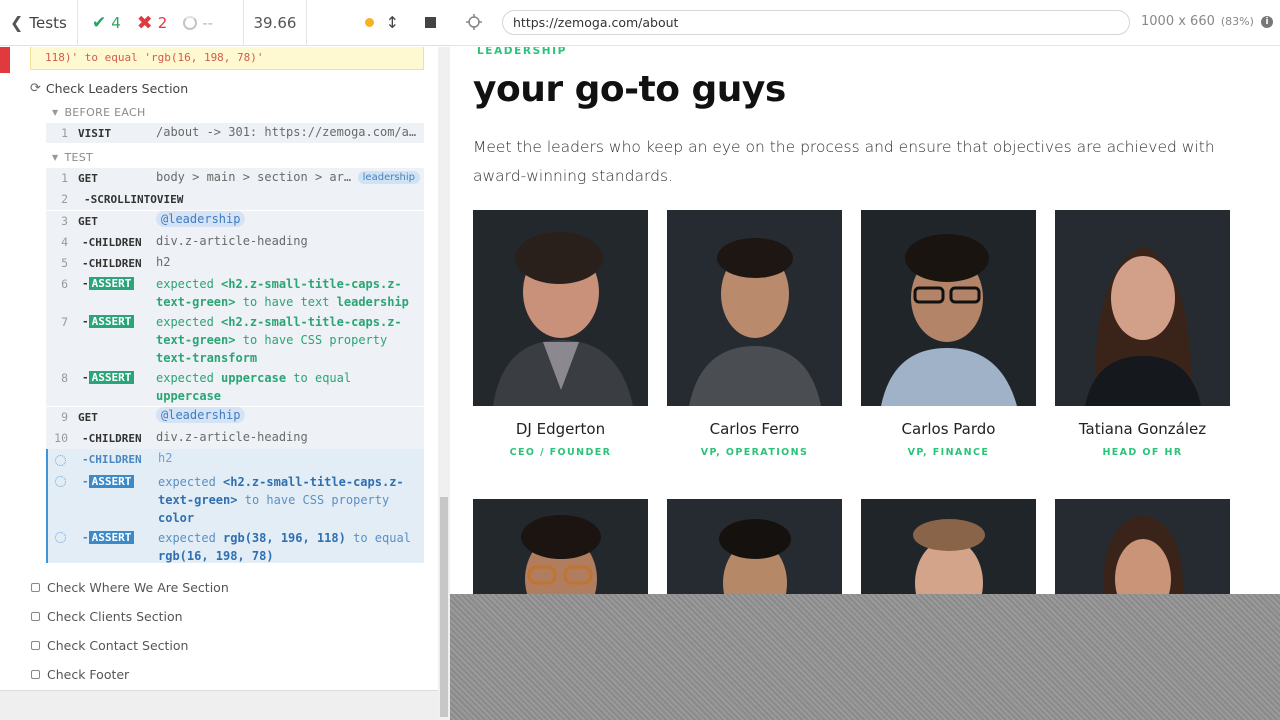 This screenshot has height=720, width=1280. Describe the element at coordinates (105, 112) in the screenshot. I see `before-each-label: BEFORE EACH` at that location.